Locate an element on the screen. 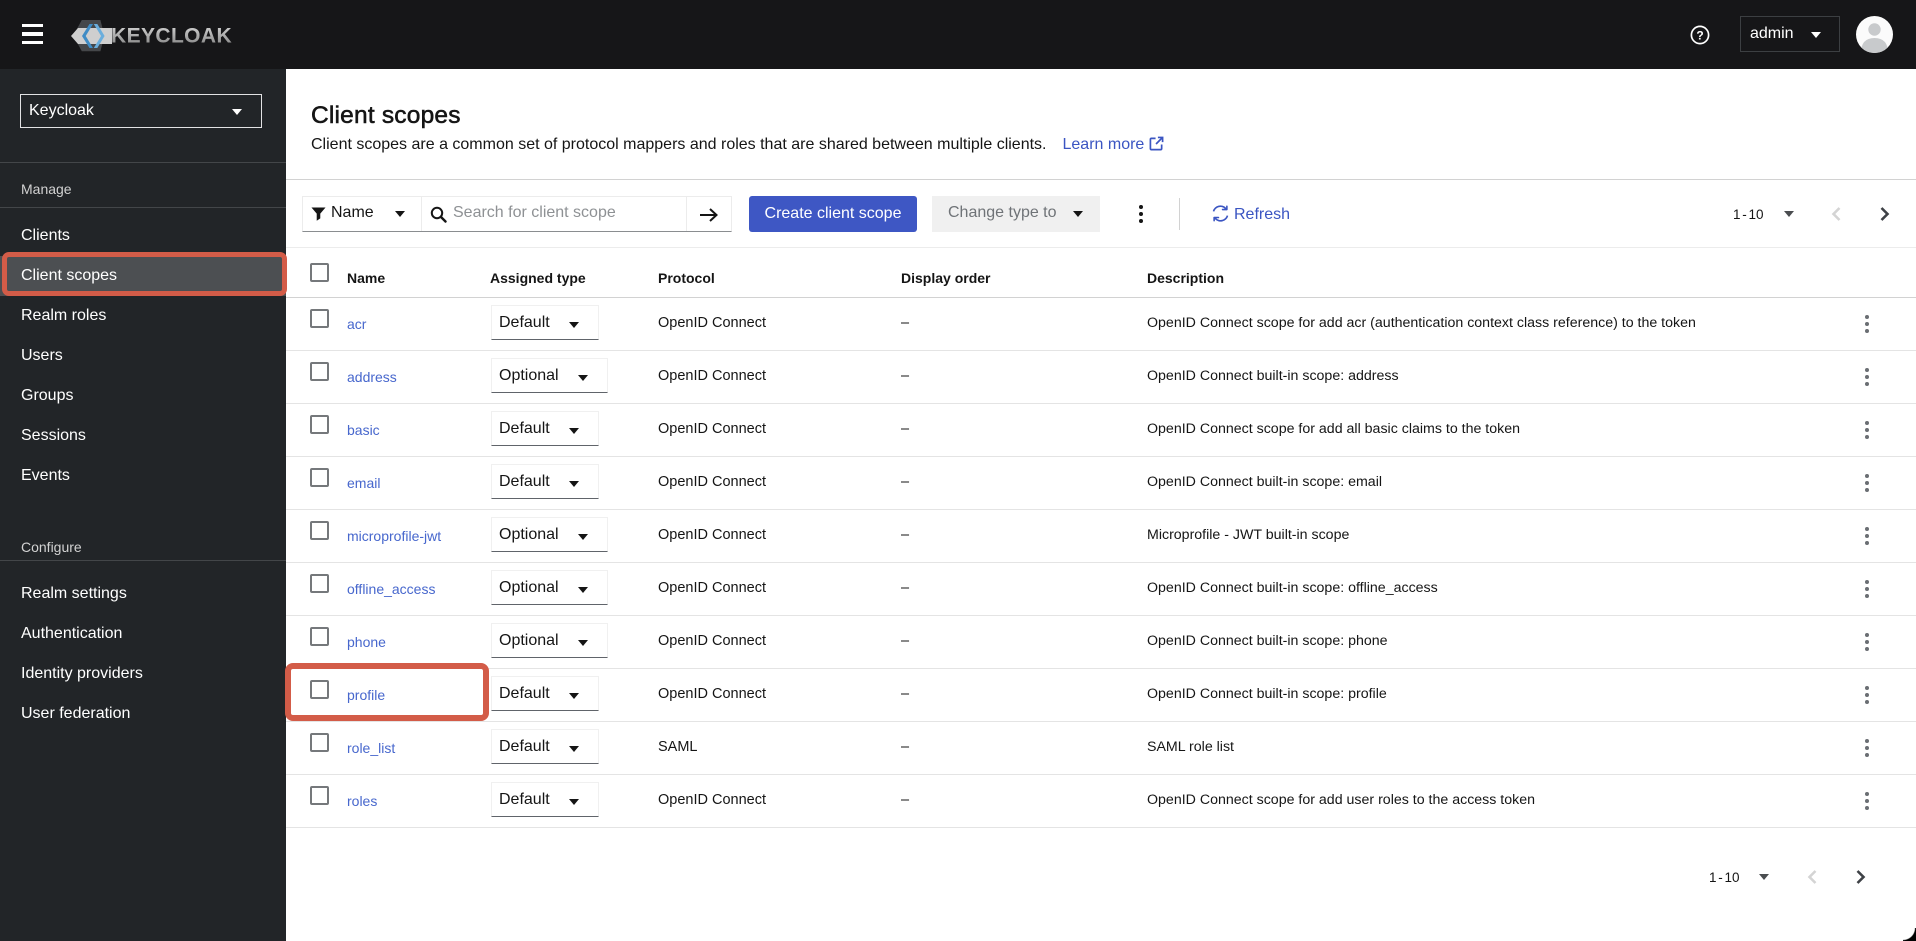  svg-text: KEYCLOAK is located at coordinates (171, 36).